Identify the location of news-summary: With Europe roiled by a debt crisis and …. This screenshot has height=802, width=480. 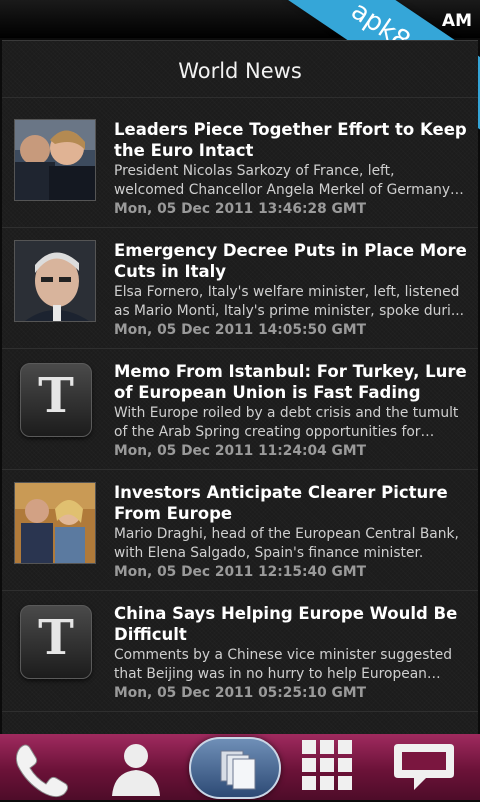
(286, 422).